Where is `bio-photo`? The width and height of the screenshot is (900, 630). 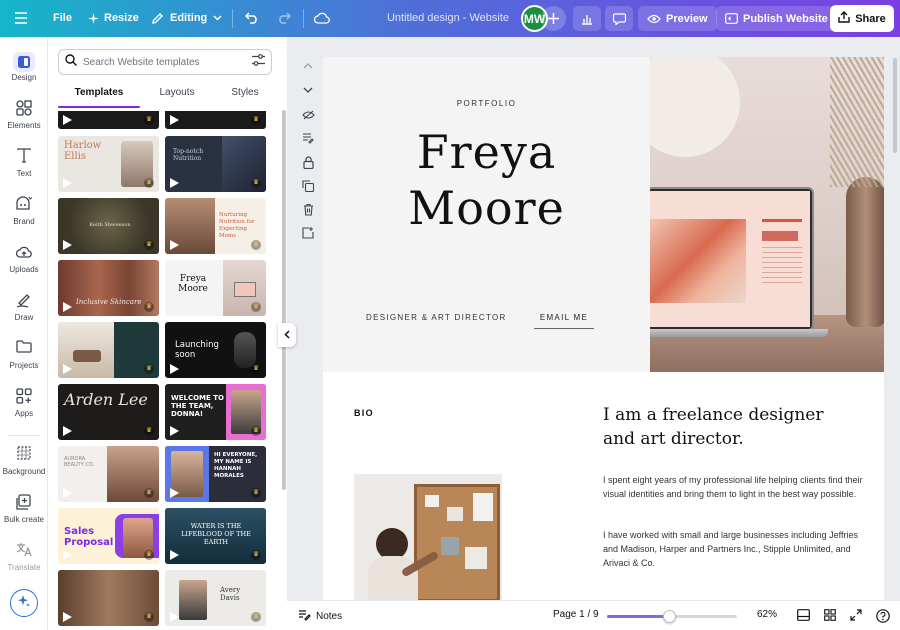
bio-photo is located at coordinates (428, 537).